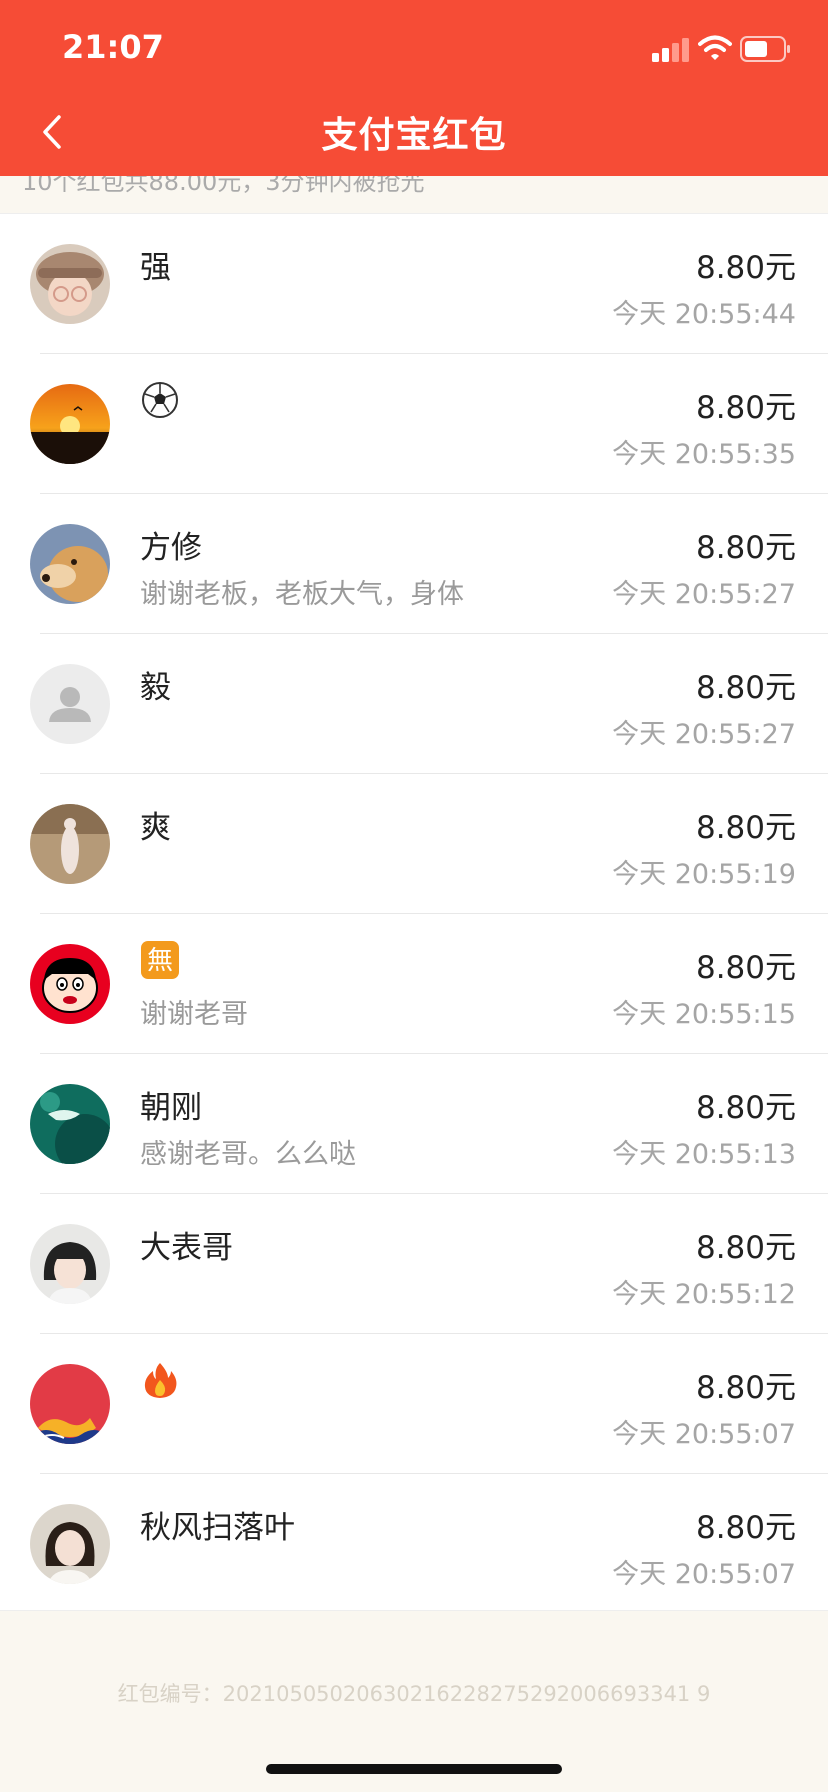 Image resolution: width=828 pixels, height=1792 pixels. What do you see at coordinates (670, 50) in the screenshot?
I see `cellular-signal-icon` at bounding box center [670, 50].